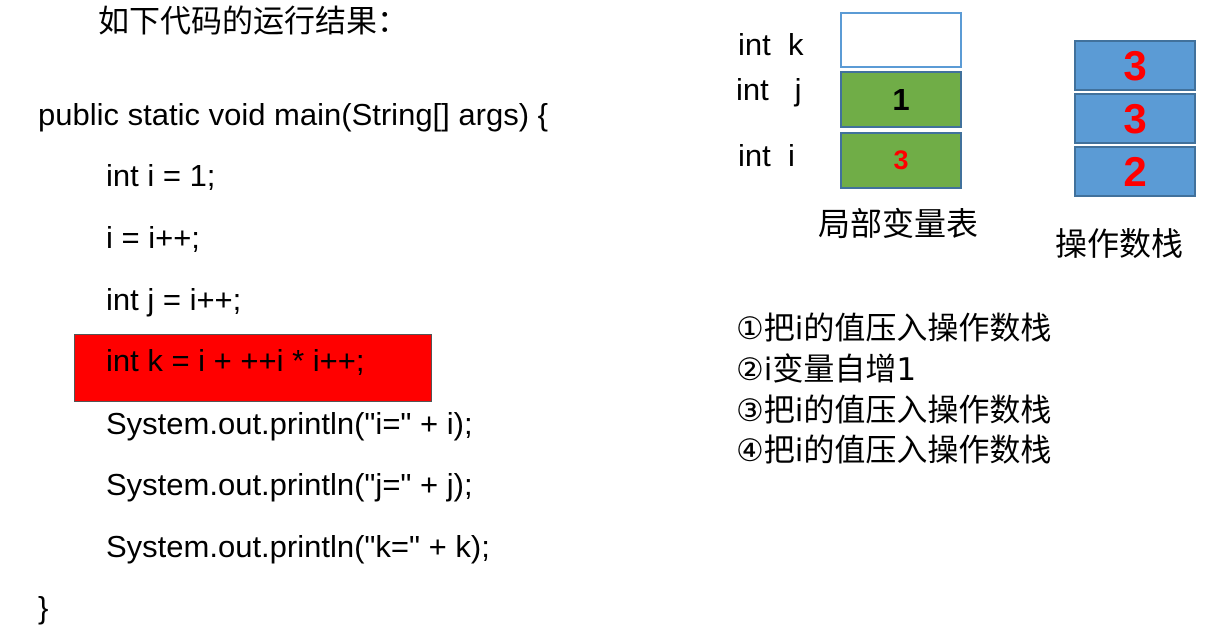 The height and width of the screenshot is (628, 1232). What do you see at coordinates (769, 89) in the screenshot?
I see `var-label-j: int j` at bounding box center [769, 89].